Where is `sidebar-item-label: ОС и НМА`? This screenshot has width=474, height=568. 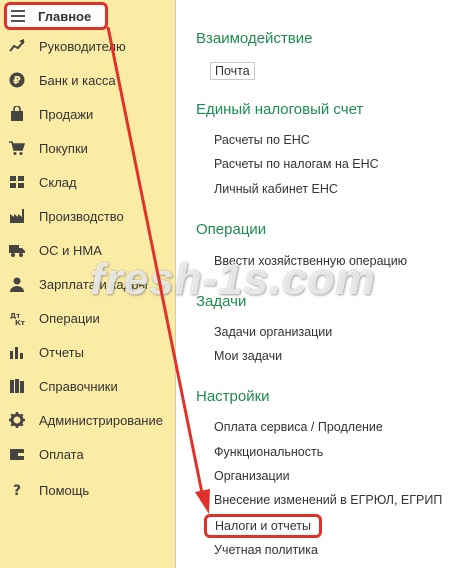 sidebar-item-label: ОС и НМА is located at coordinates (70, 250).